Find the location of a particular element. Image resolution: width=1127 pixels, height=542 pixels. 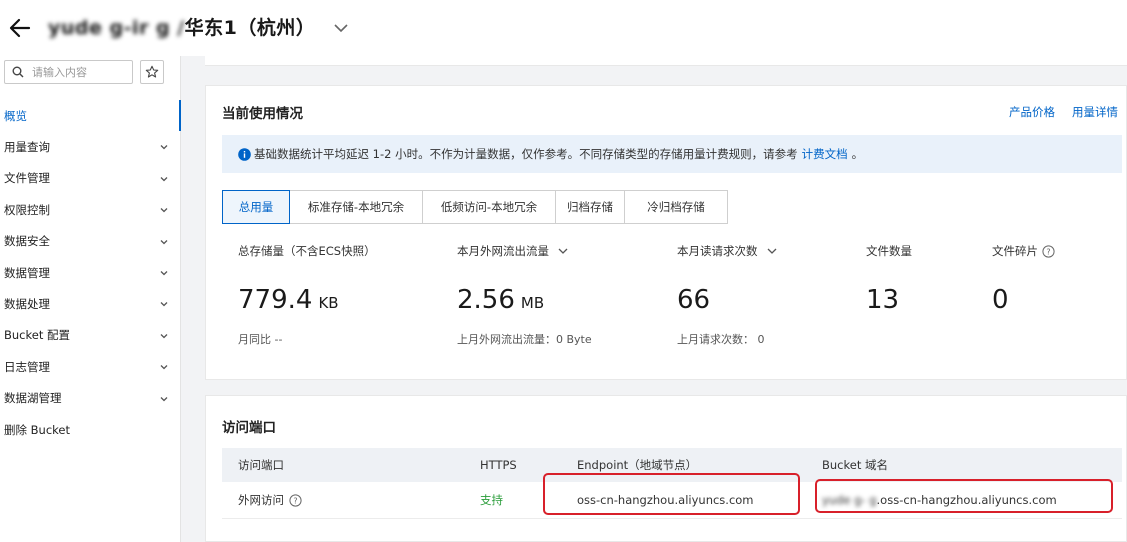

page-header: yude g-ir g /华东1（杭州） is located at coordinates (563, 28).